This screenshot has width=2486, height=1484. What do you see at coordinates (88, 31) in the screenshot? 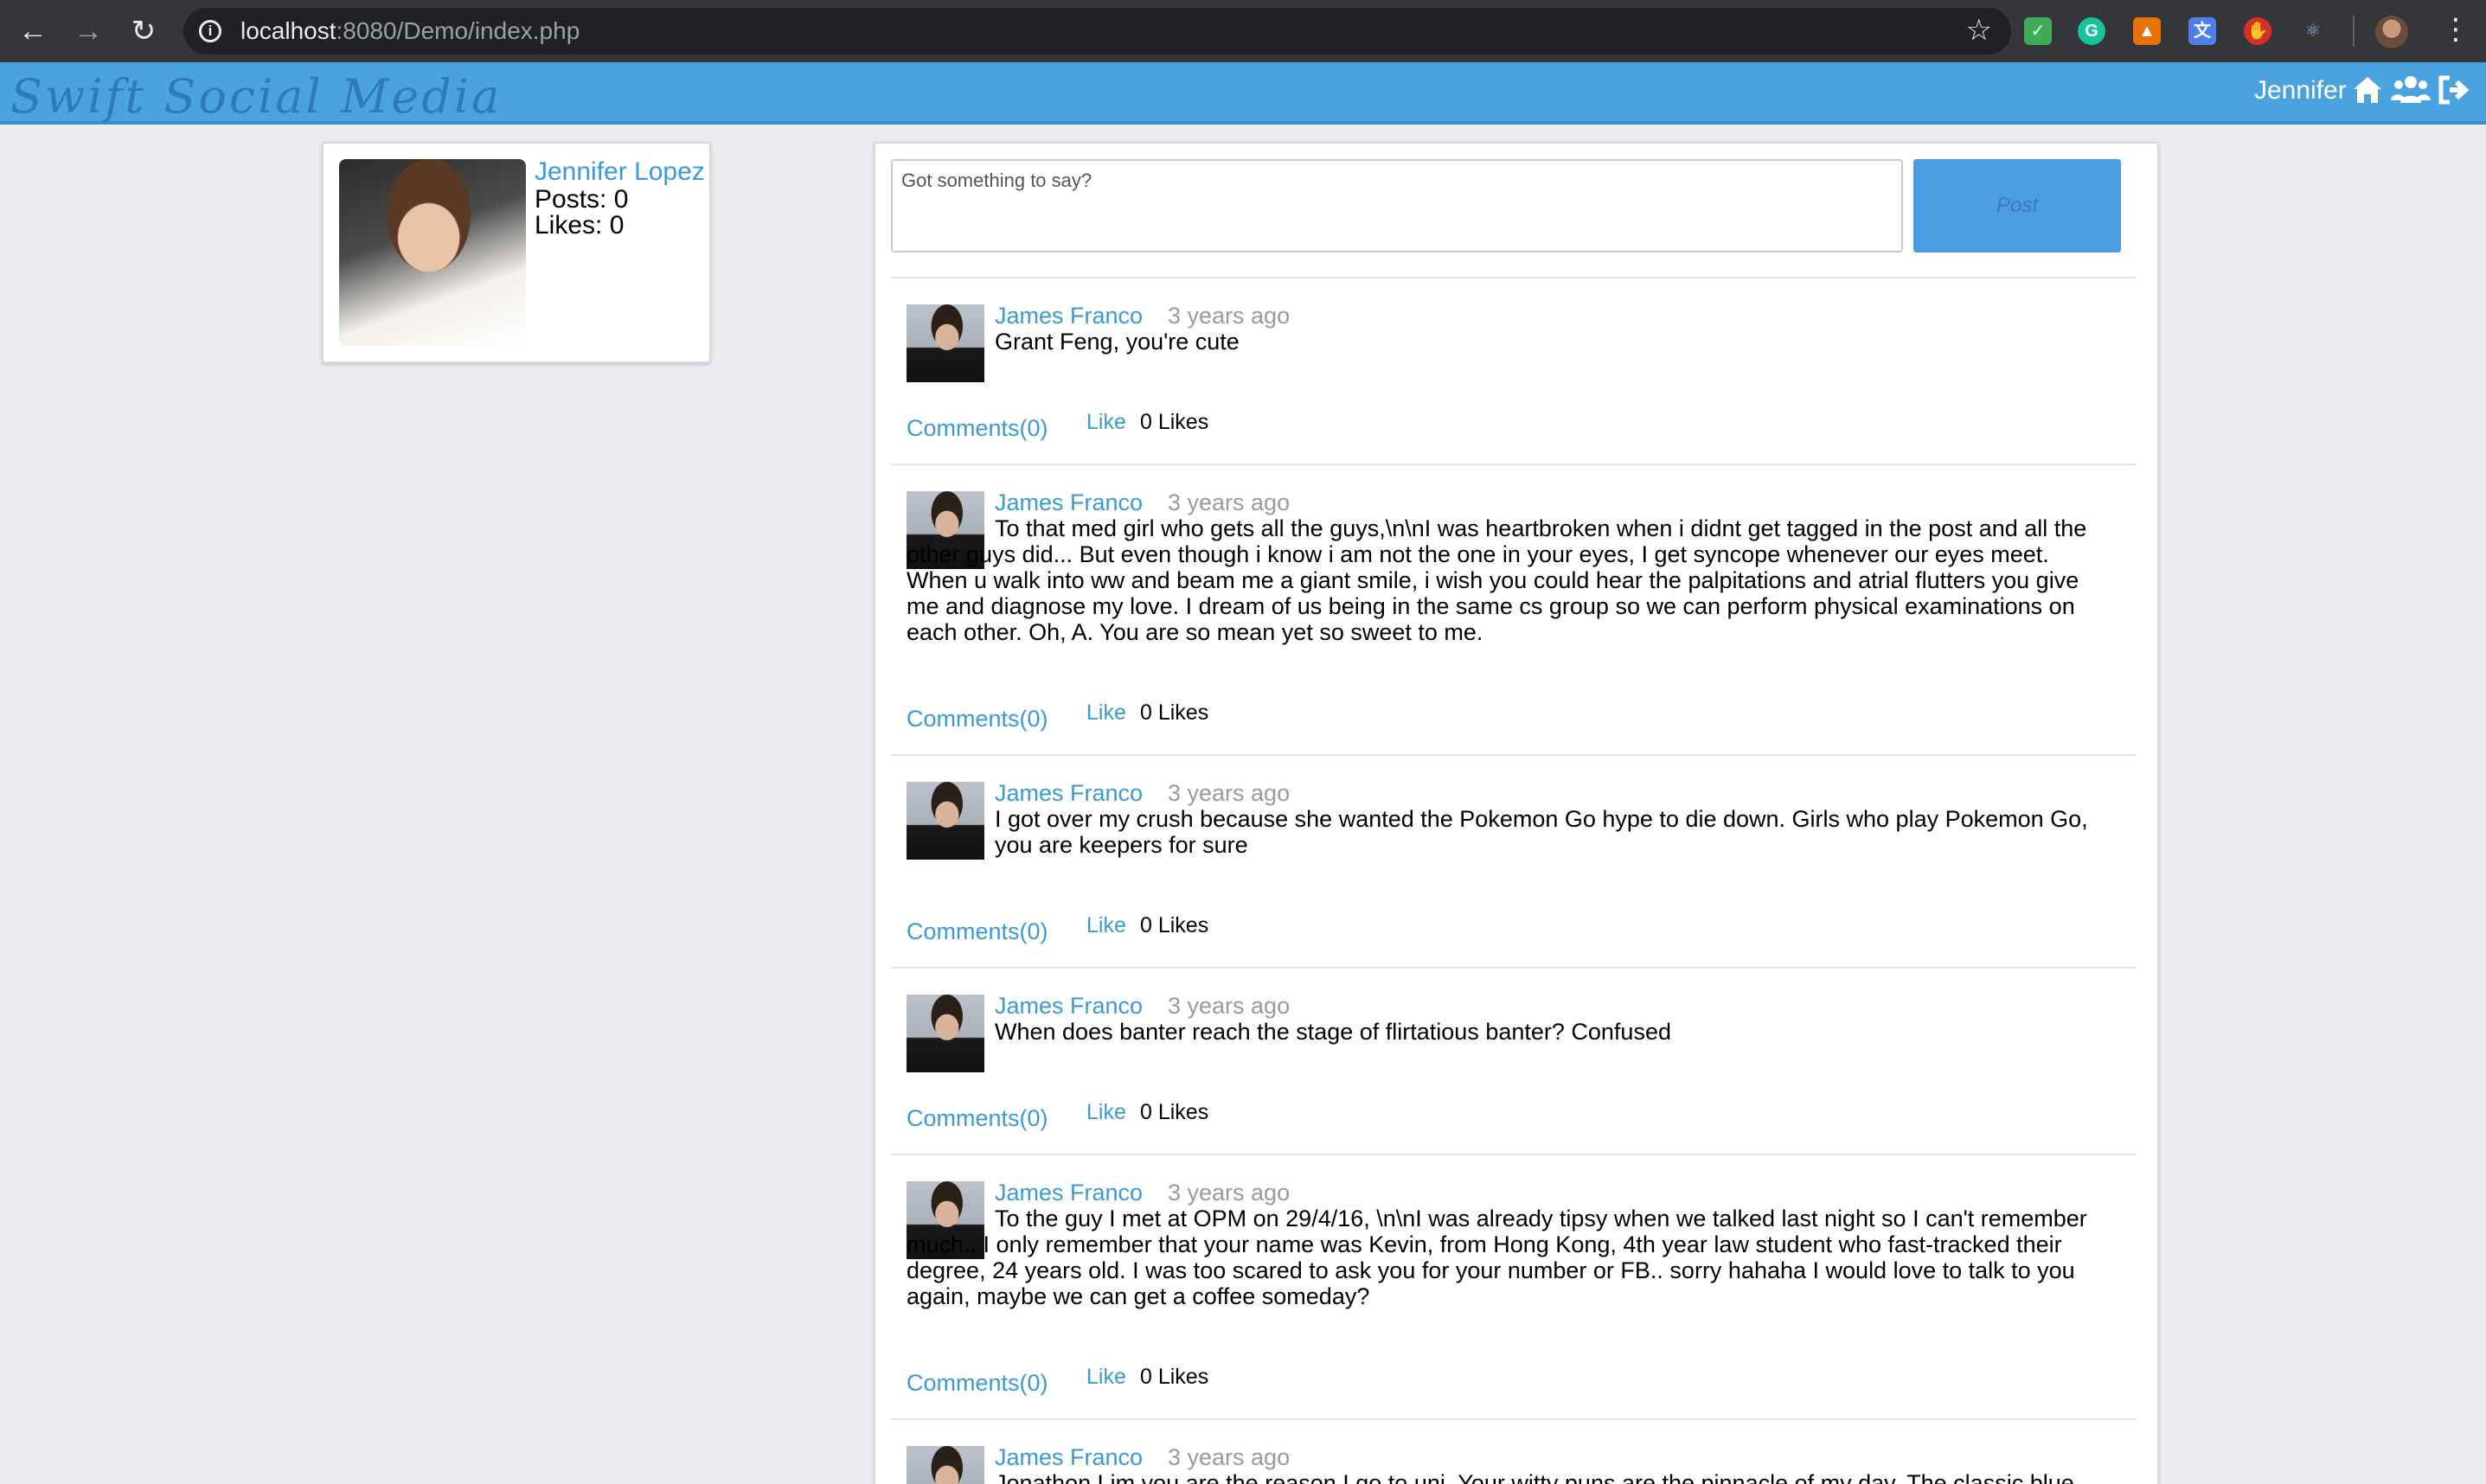
I see `forward-icon: →` at bounding box center [88, 31].